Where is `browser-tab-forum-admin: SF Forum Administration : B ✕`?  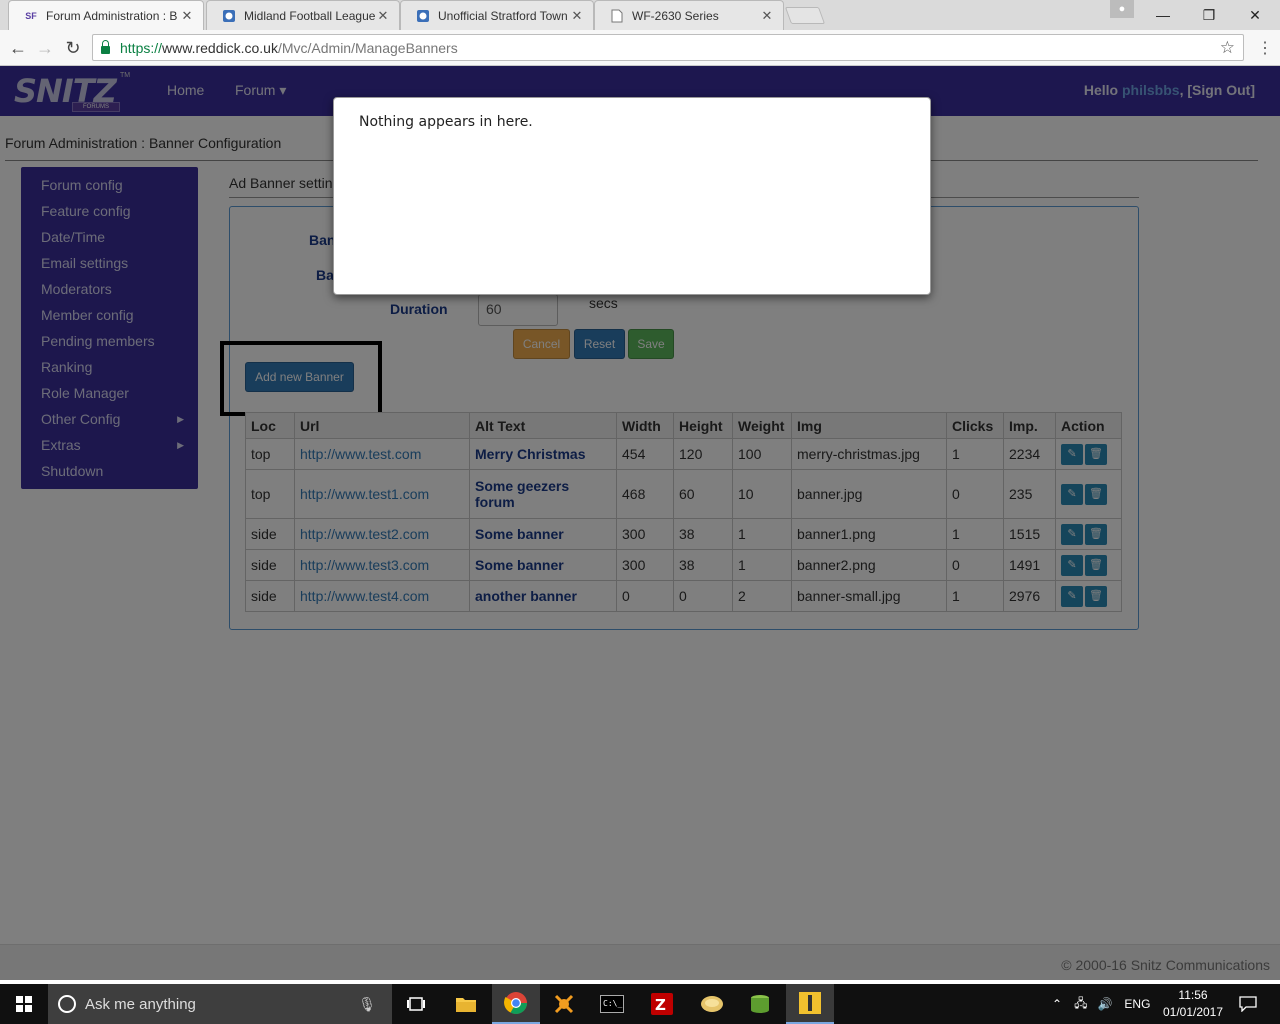 browser-tab-forum-admin: SF Forum Administration : B ✕ is located at coordinates (106, 15).